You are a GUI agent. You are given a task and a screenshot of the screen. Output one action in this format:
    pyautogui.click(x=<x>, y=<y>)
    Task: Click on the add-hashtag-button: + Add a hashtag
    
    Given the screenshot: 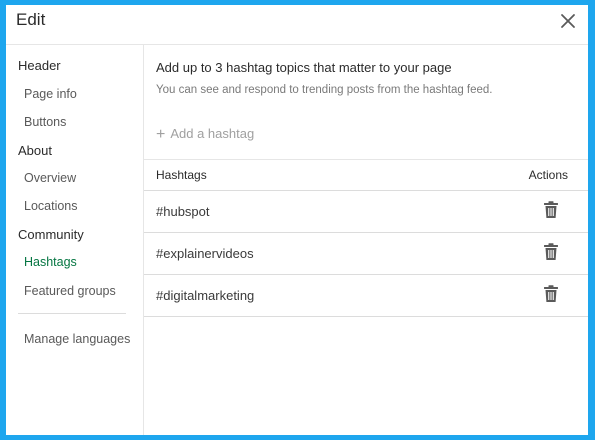 What is the action you would take?
    pyautogui.click(x=205, y=134)
    